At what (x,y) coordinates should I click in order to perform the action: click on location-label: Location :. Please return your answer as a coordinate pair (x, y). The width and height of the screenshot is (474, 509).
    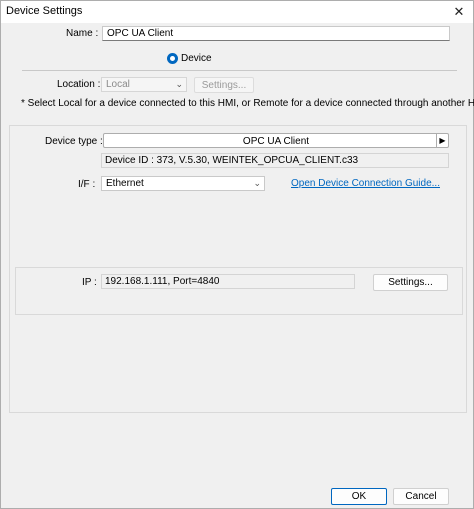
    Looking at the image, I should click on (79, 84).